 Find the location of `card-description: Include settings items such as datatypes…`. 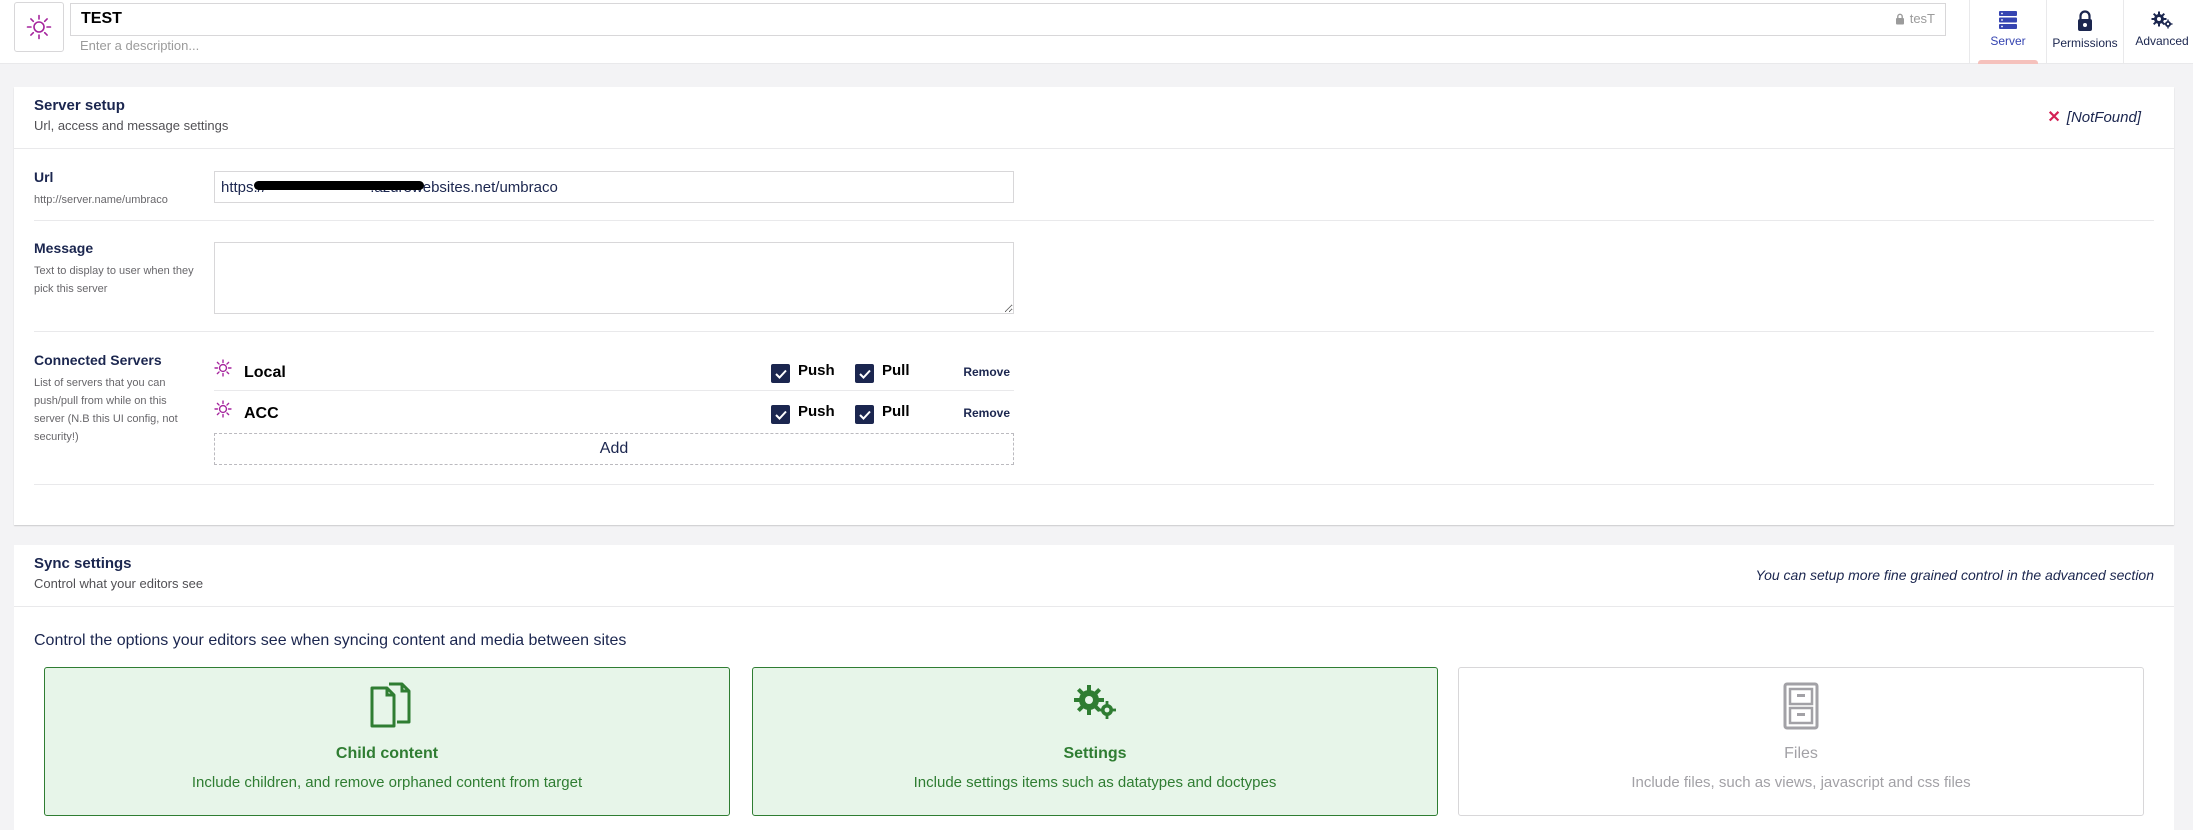

card-description: Include settings items such as datatypes… is located at coordinates (1095, 782).